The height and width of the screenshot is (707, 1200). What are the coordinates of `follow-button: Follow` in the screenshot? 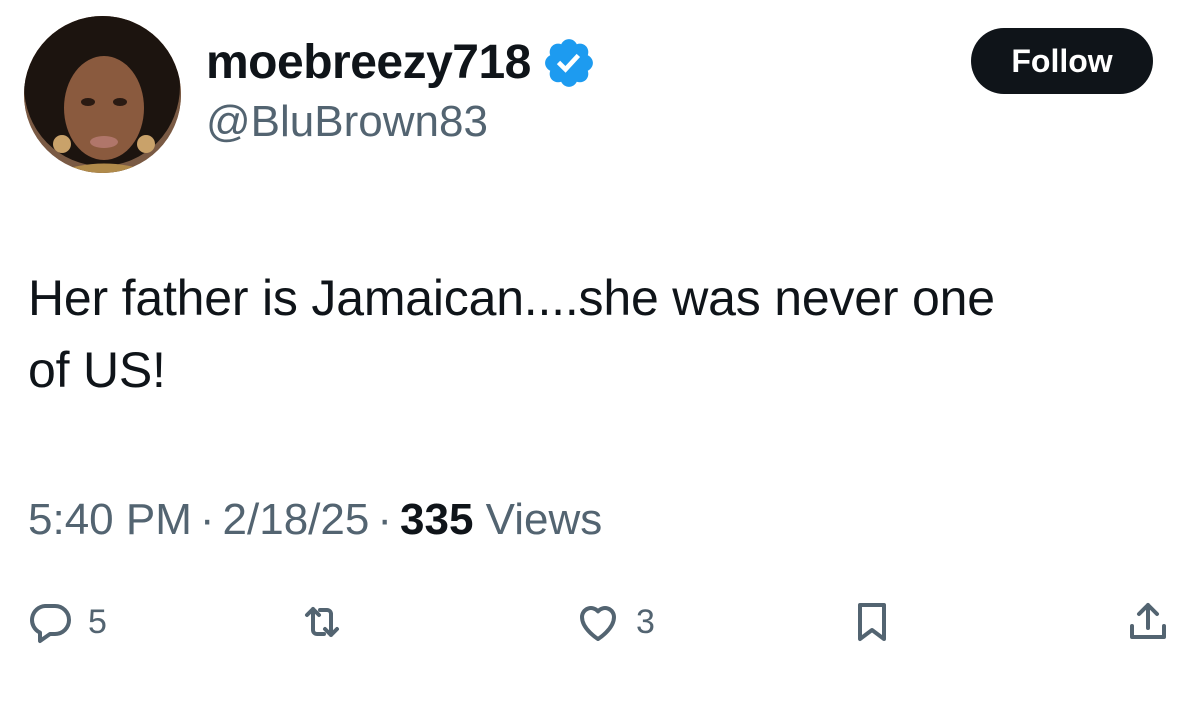 It's located at (1062, 61).